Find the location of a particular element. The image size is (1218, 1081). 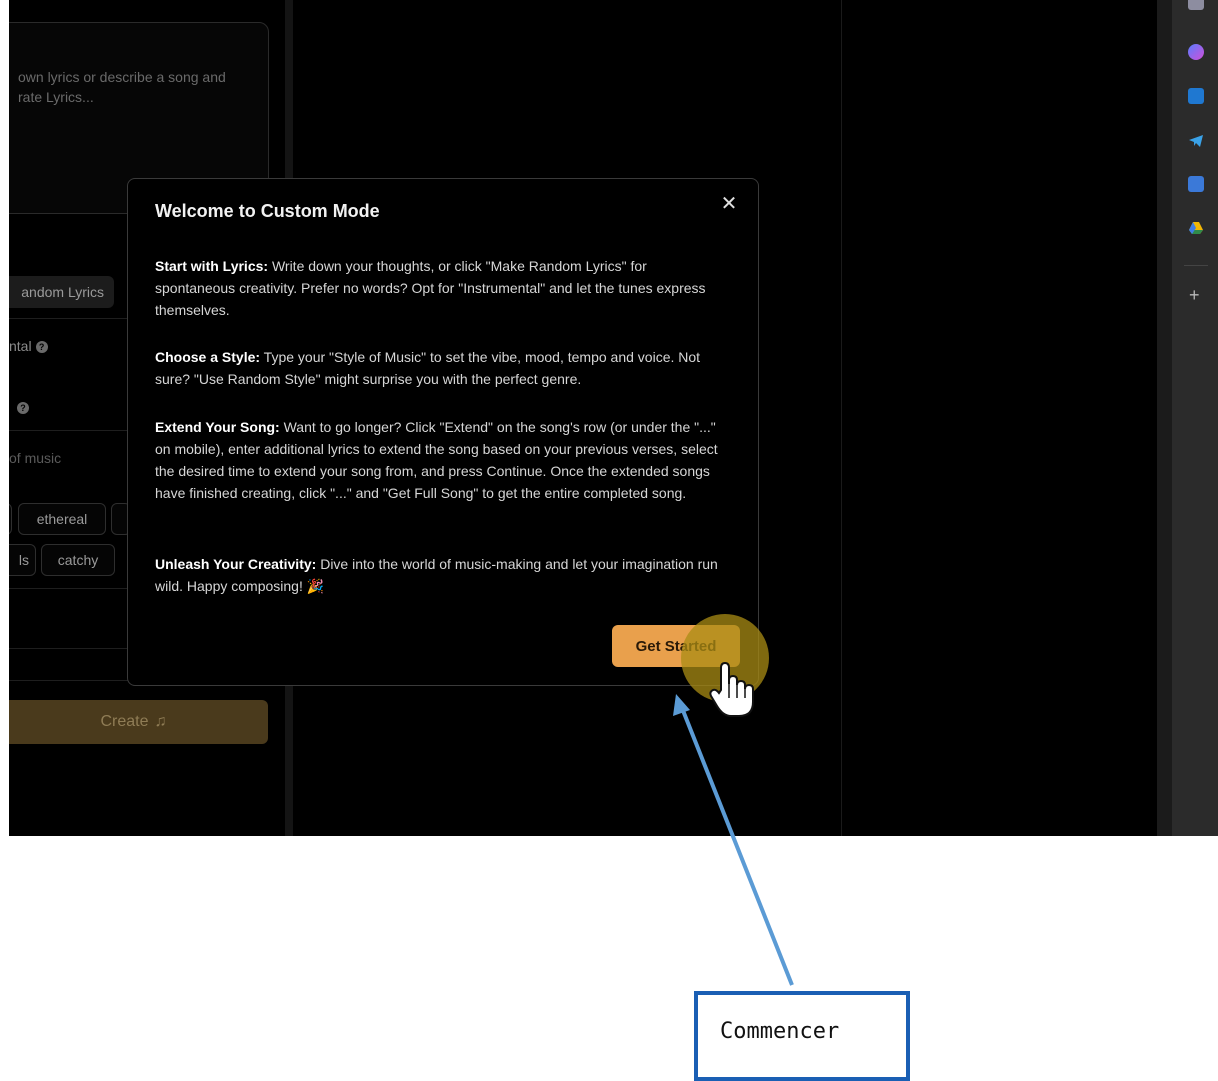

create-button: Create ♫ is located at coordinates (138, 722).